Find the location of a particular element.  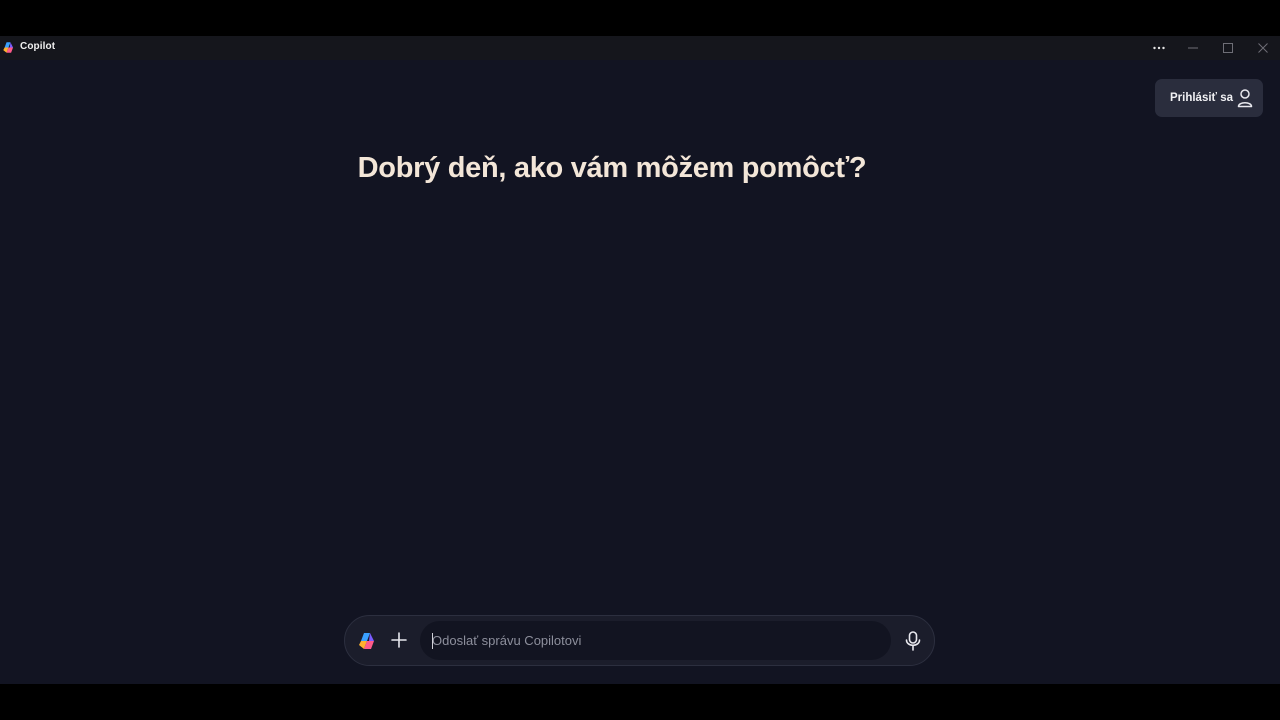

close-button is located at coordinates (1263, 48).